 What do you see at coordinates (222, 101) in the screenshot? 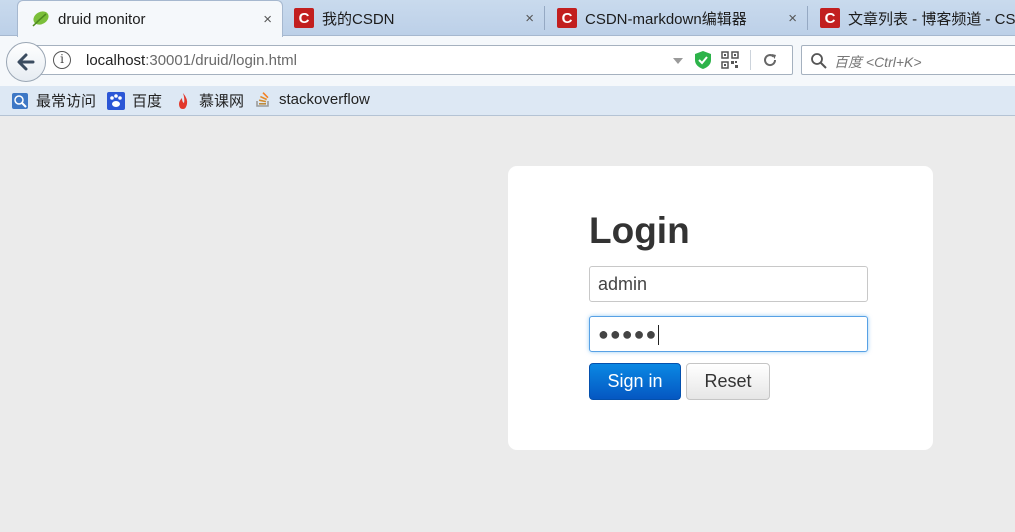
I see `bookmark-label: 慕课网` at bounding box center [222, 101].